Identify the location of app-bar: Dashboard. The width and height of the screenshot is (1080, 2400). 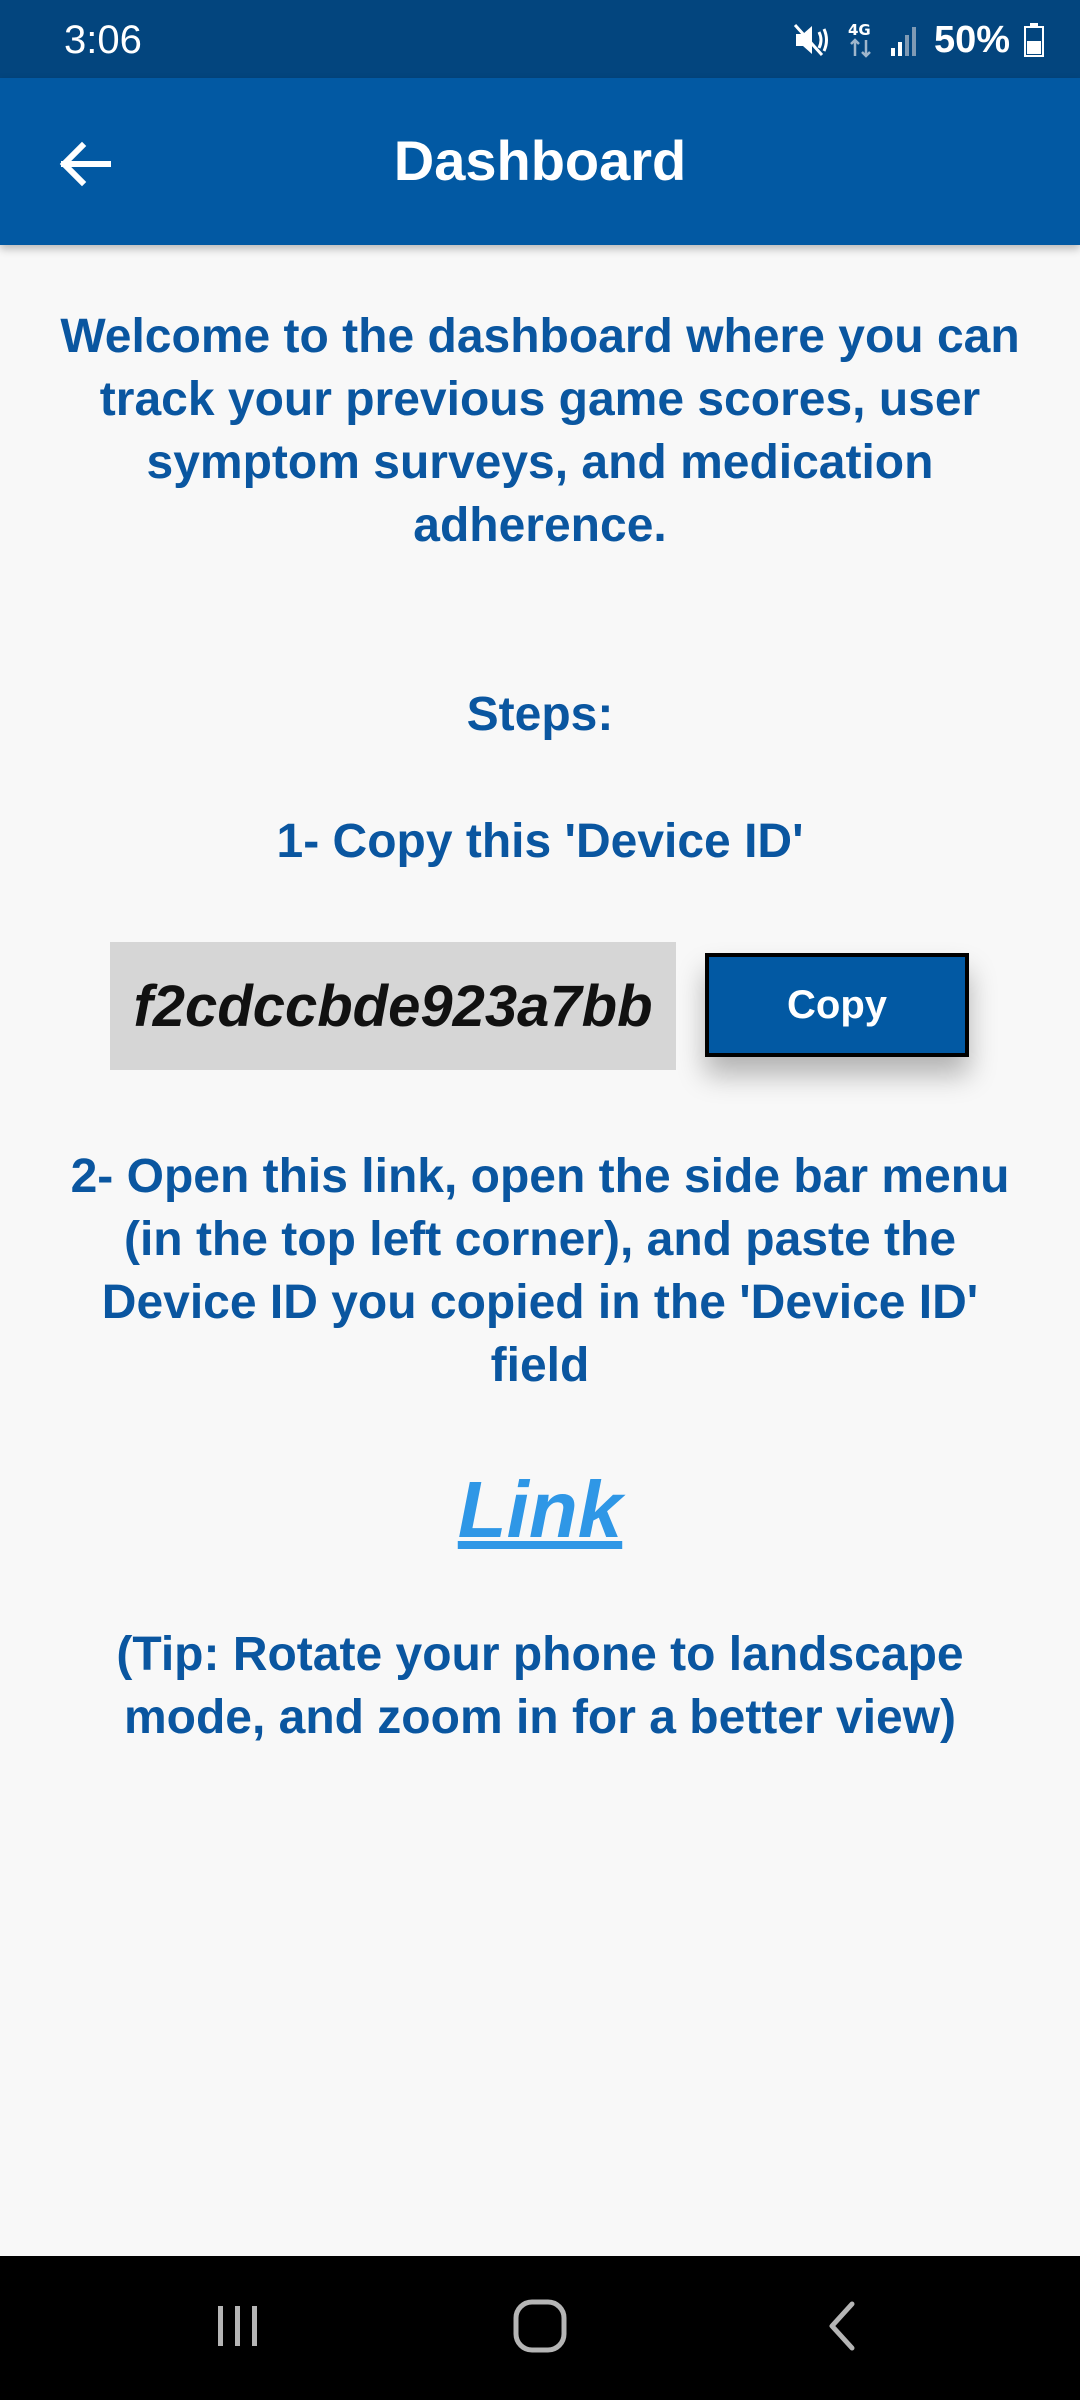
(540, 161).